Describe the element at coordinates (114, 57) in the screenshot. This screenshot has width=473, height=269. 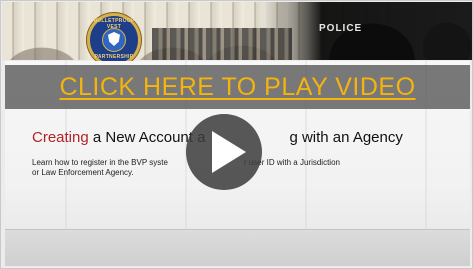
I see `logo-ring-bottom-text: PARTNERSHIP` at that location.